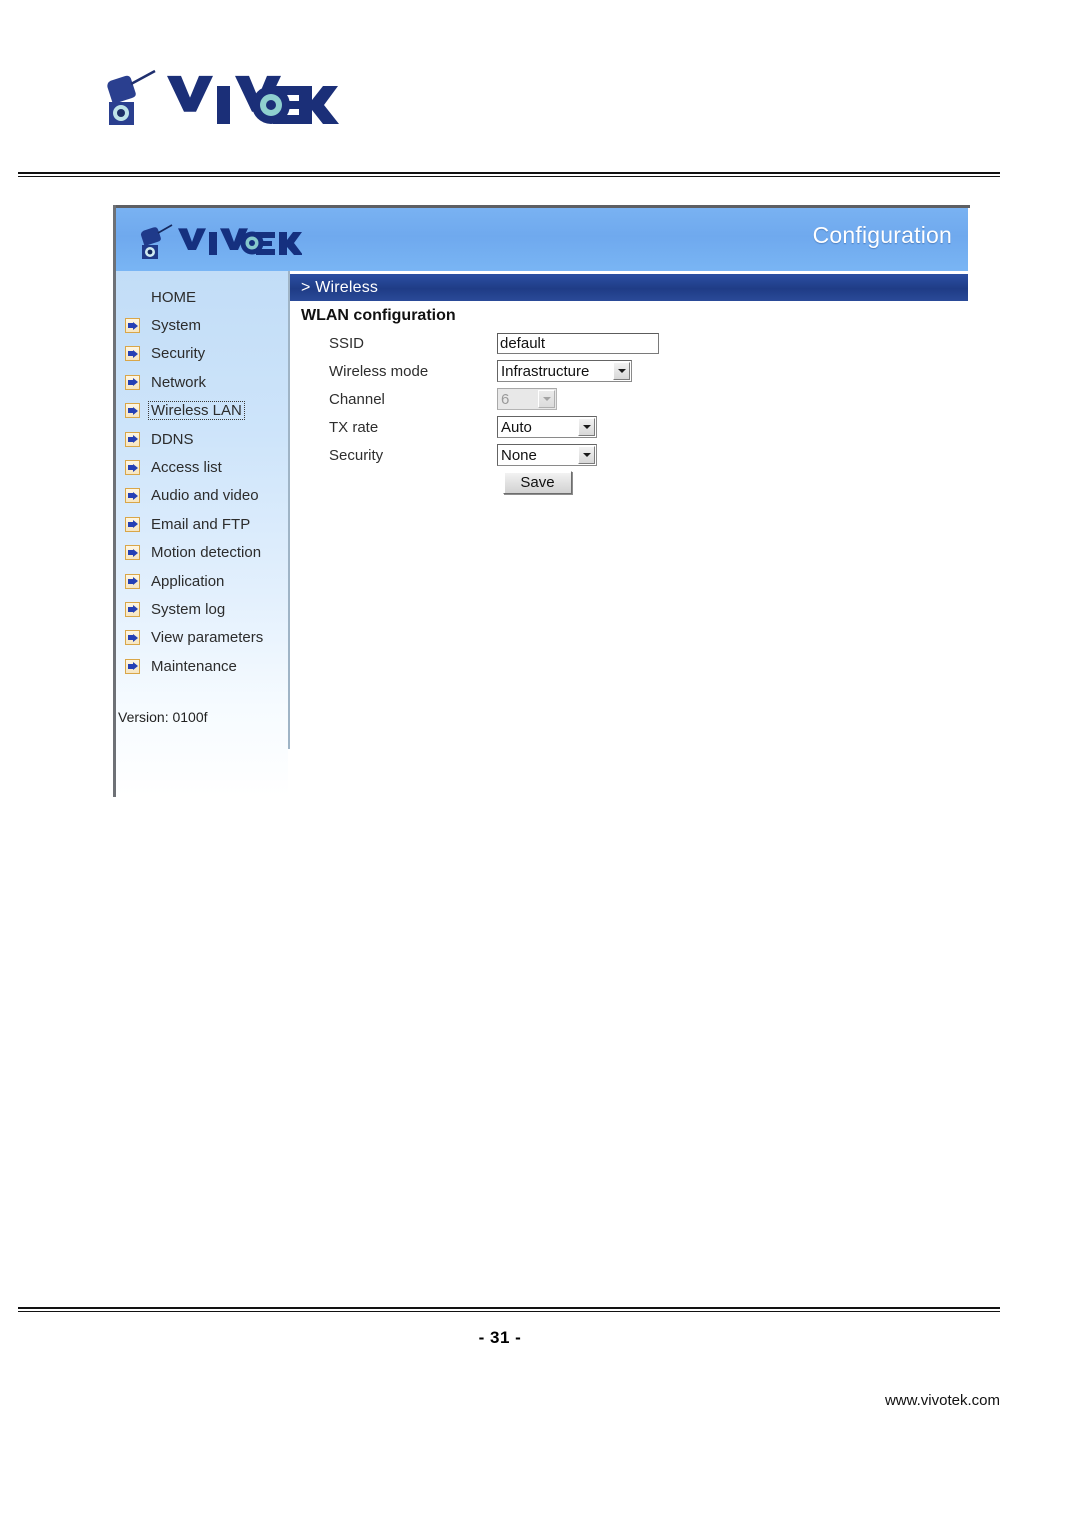 This screenshot has height=1527, width=1080. What do you see at coordinates (942, 1400) in the screenshot?
I see `company-website-url: www.vivotek.com` at bounding box center [942, 1400].